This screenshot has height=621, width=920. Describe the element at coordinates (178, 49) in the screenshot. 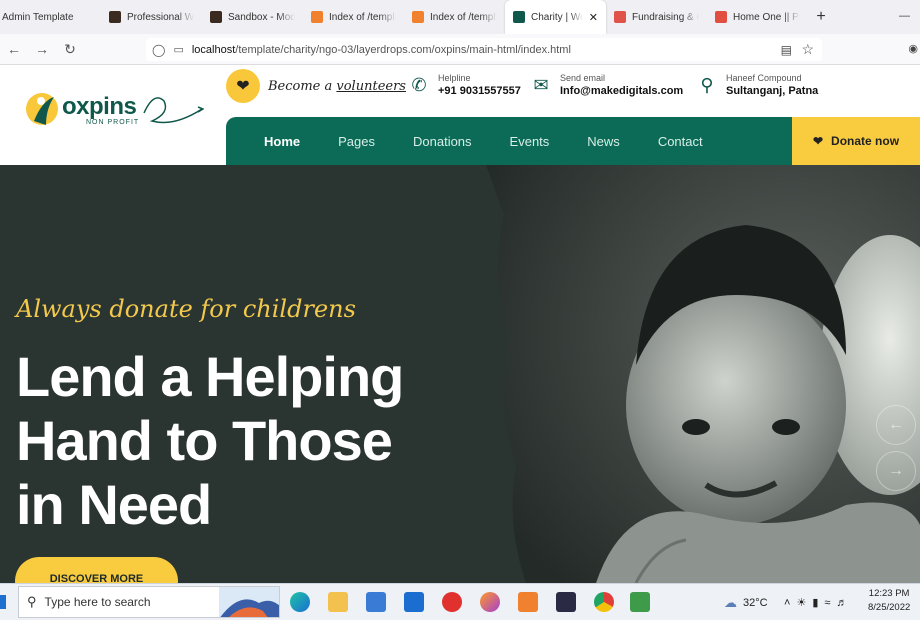

I see `page-info-icon: ▭` at that location.